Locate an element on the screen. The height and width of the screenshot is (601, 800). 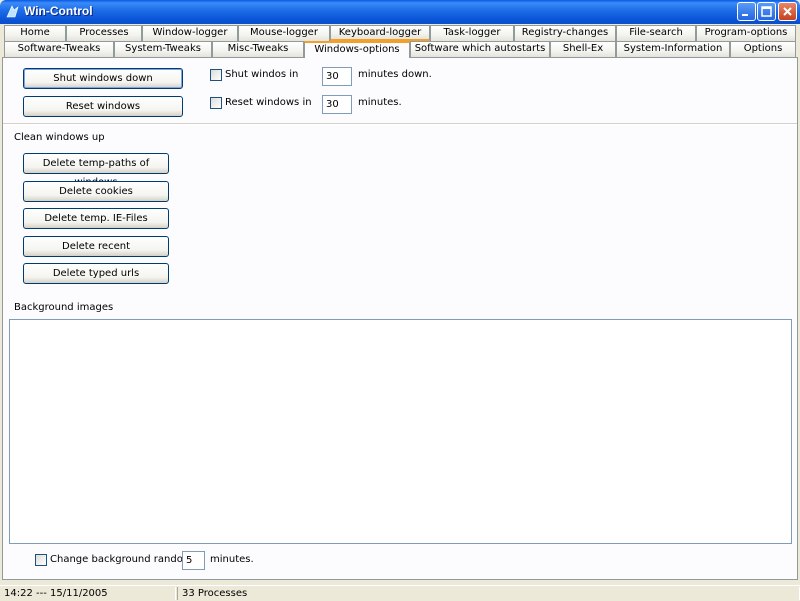
minimize-button is located at coordinates (746, 11).